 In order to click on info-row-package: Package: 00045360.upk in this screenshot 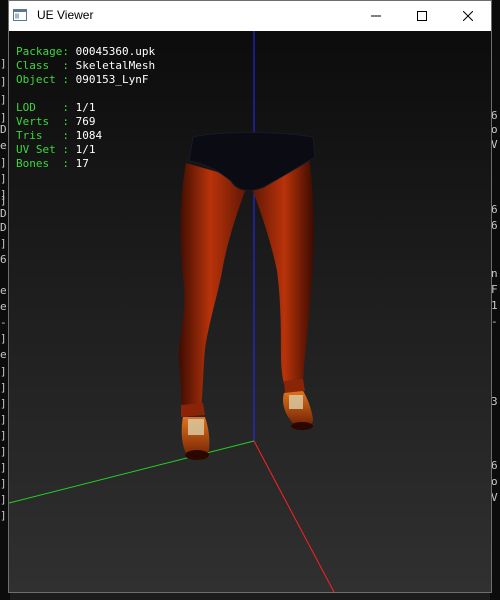, I will do `click(85, 52)`.